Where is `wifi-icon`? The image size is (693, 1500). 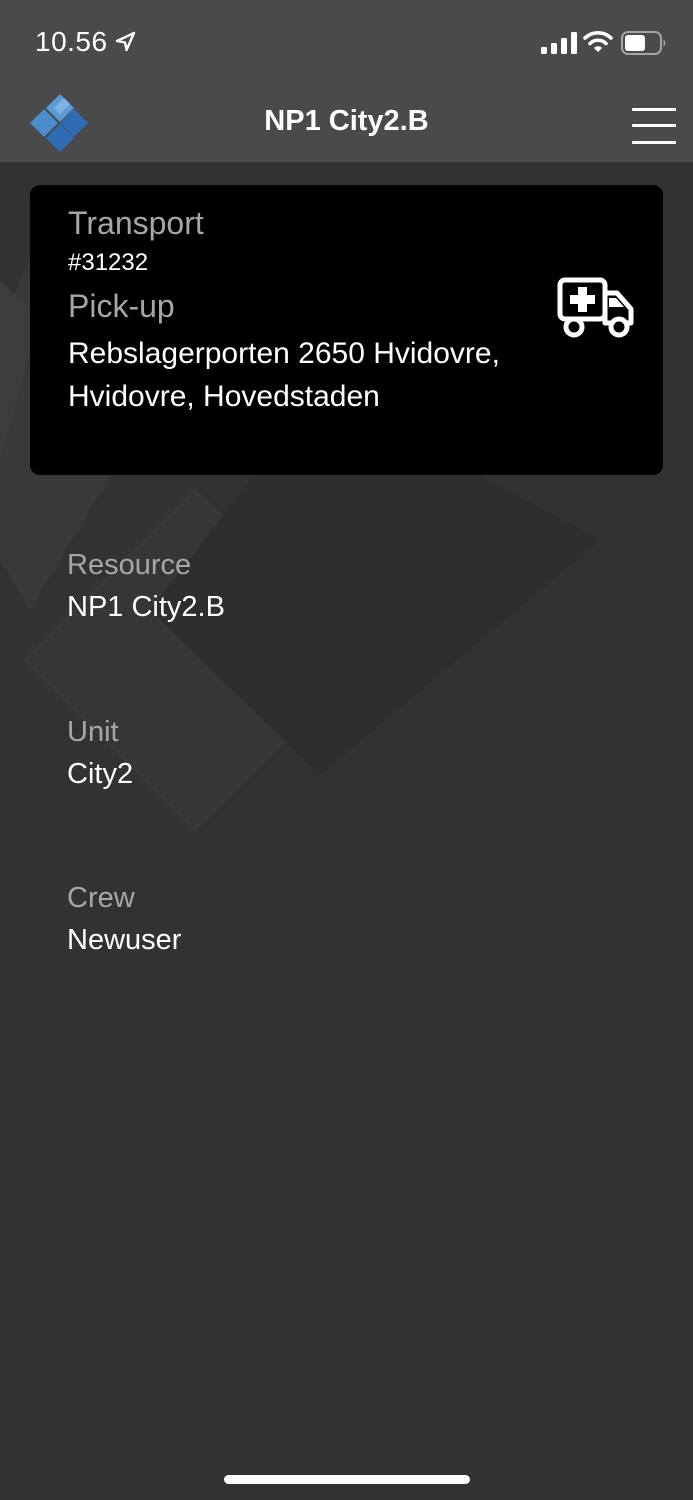 wifi-icon is located at coordinates (598, 41).